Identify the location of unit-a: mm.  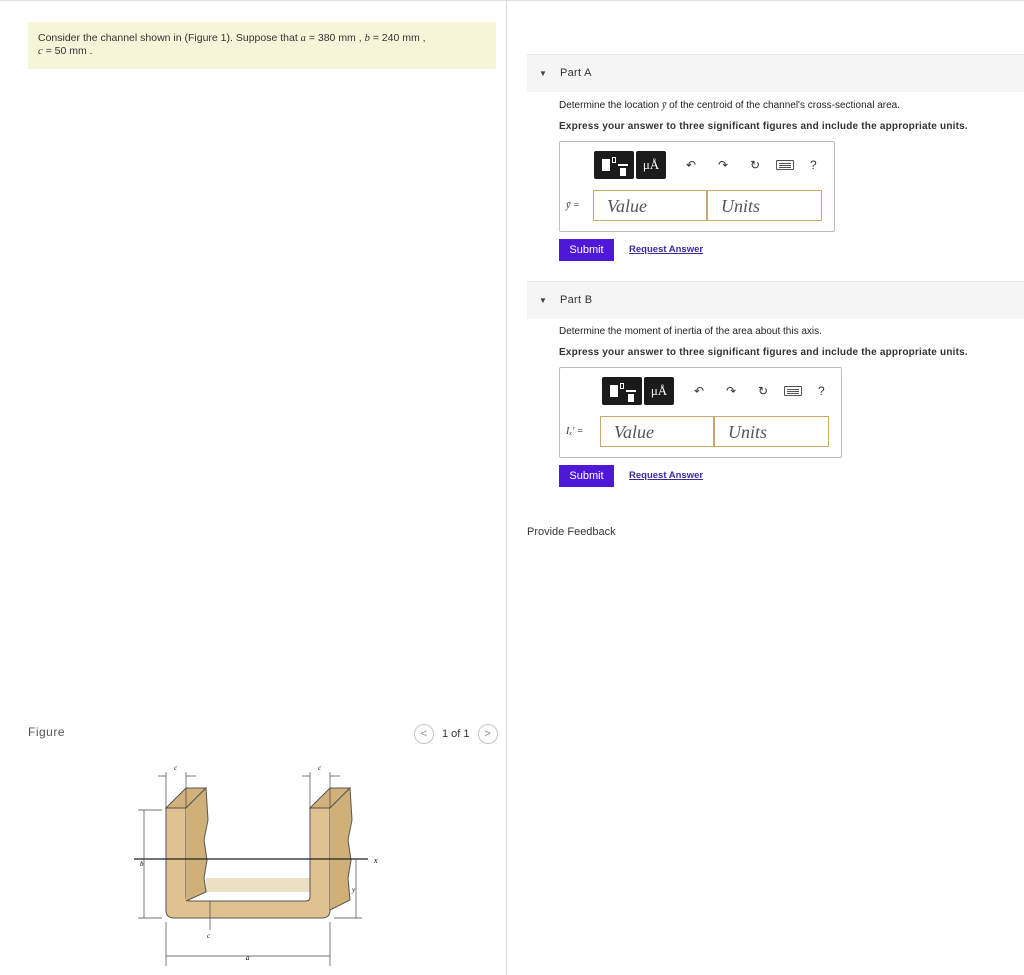
(347, 38).